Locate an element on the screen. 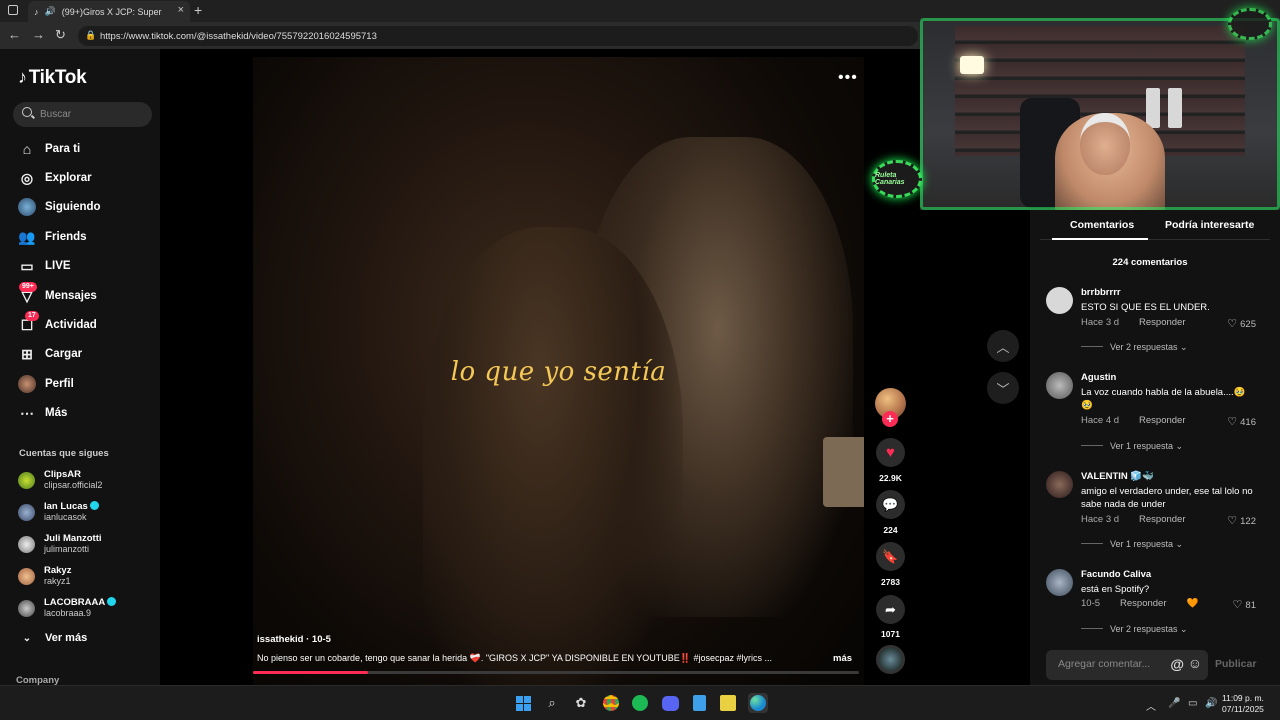 This screenshot has width=1280, height=720. following-name: LACOBRAAA is located at coordinates (75, 602).